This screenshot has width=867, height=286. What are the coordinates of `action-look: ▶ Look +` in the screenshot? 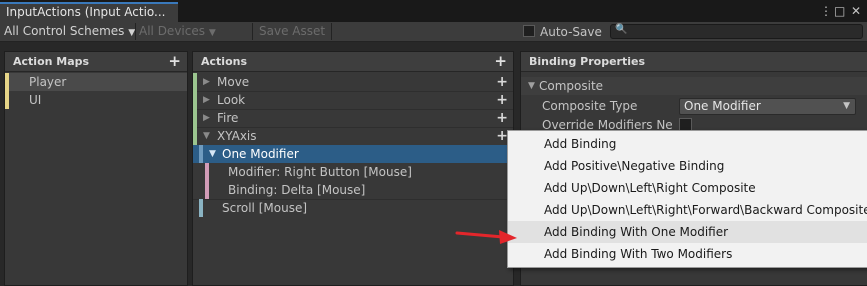 It's located at (353, 100).